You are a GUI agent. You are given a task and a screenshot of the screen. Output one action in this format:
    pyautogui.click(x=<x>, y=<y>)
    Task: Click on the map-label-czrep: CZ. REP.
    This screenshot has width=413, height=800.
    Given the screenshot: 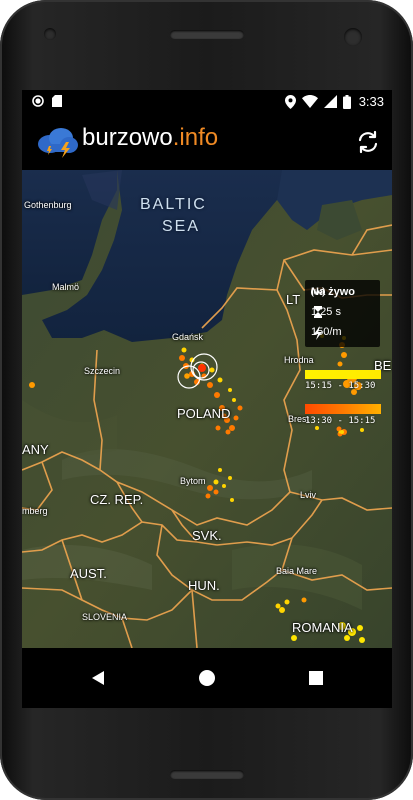 What is the action you would take?
    pyautogui.click(x=117, y=499)
    